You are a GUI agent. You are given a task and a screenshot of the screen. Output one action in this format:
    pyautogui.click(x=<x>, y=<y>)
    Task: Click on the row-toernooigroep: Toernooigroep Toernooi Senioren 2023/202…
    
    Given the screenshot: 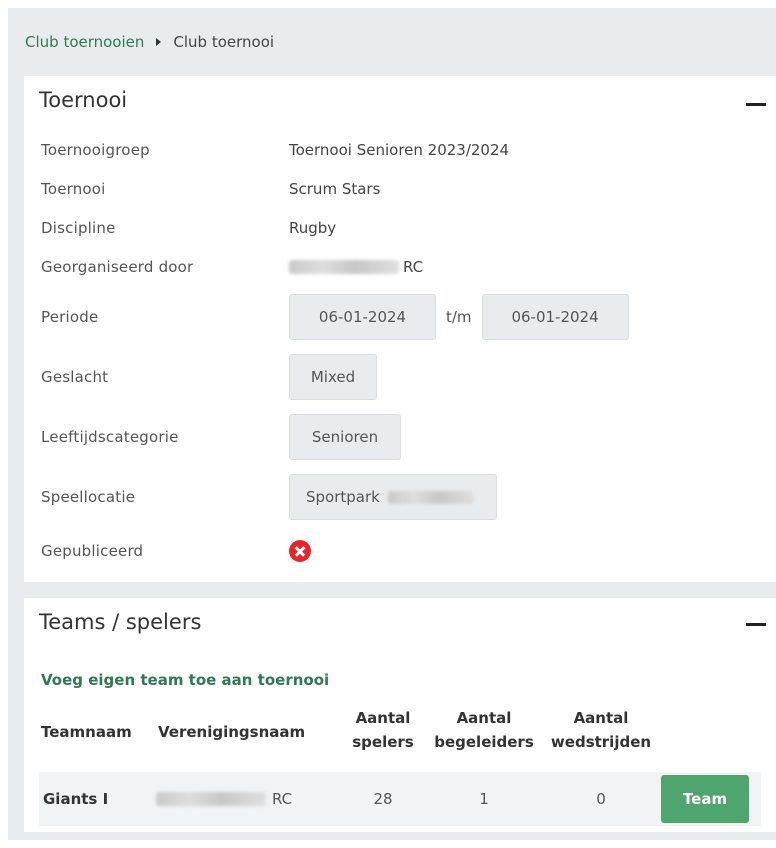 What is the action you would take?
    pyautogui.click(x=408, y=150)
    